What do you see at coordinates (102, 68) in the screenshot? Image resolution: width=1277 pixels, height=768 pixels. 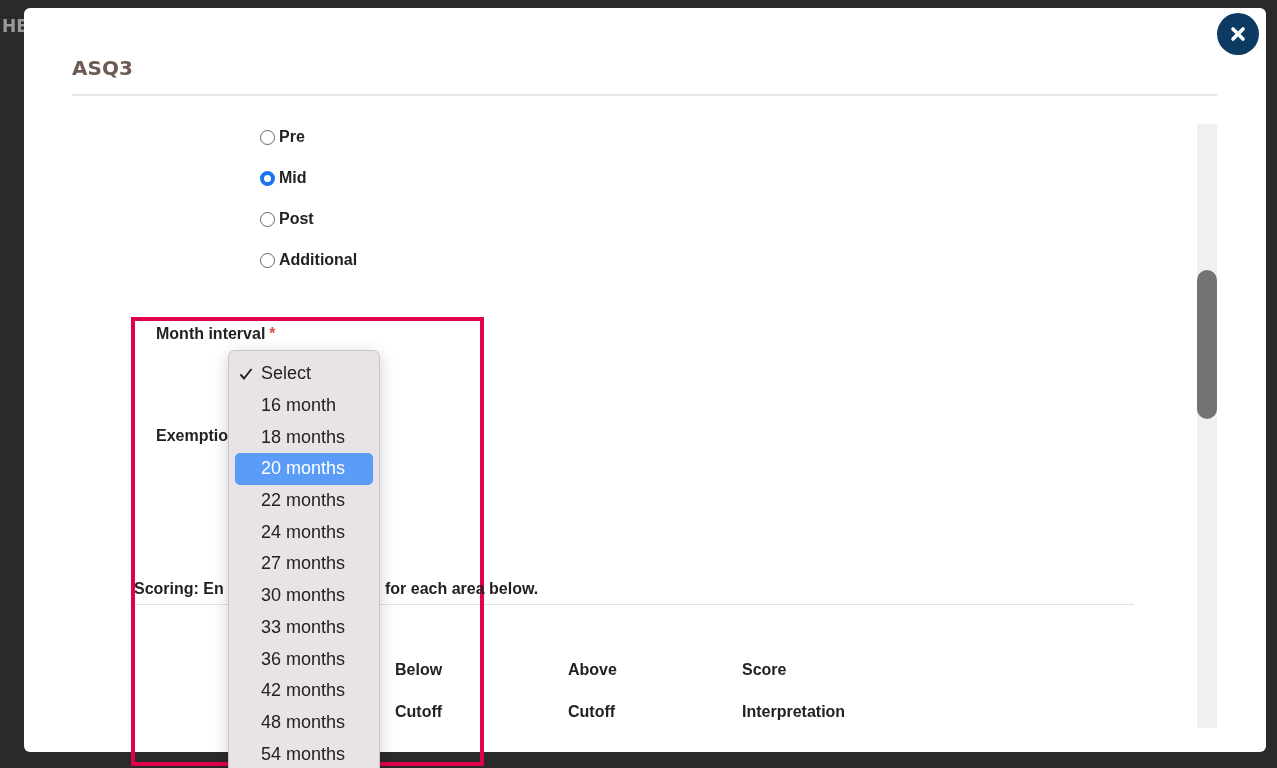 I see `dialog-title: ASQ3` at bounding box center [102, 68].